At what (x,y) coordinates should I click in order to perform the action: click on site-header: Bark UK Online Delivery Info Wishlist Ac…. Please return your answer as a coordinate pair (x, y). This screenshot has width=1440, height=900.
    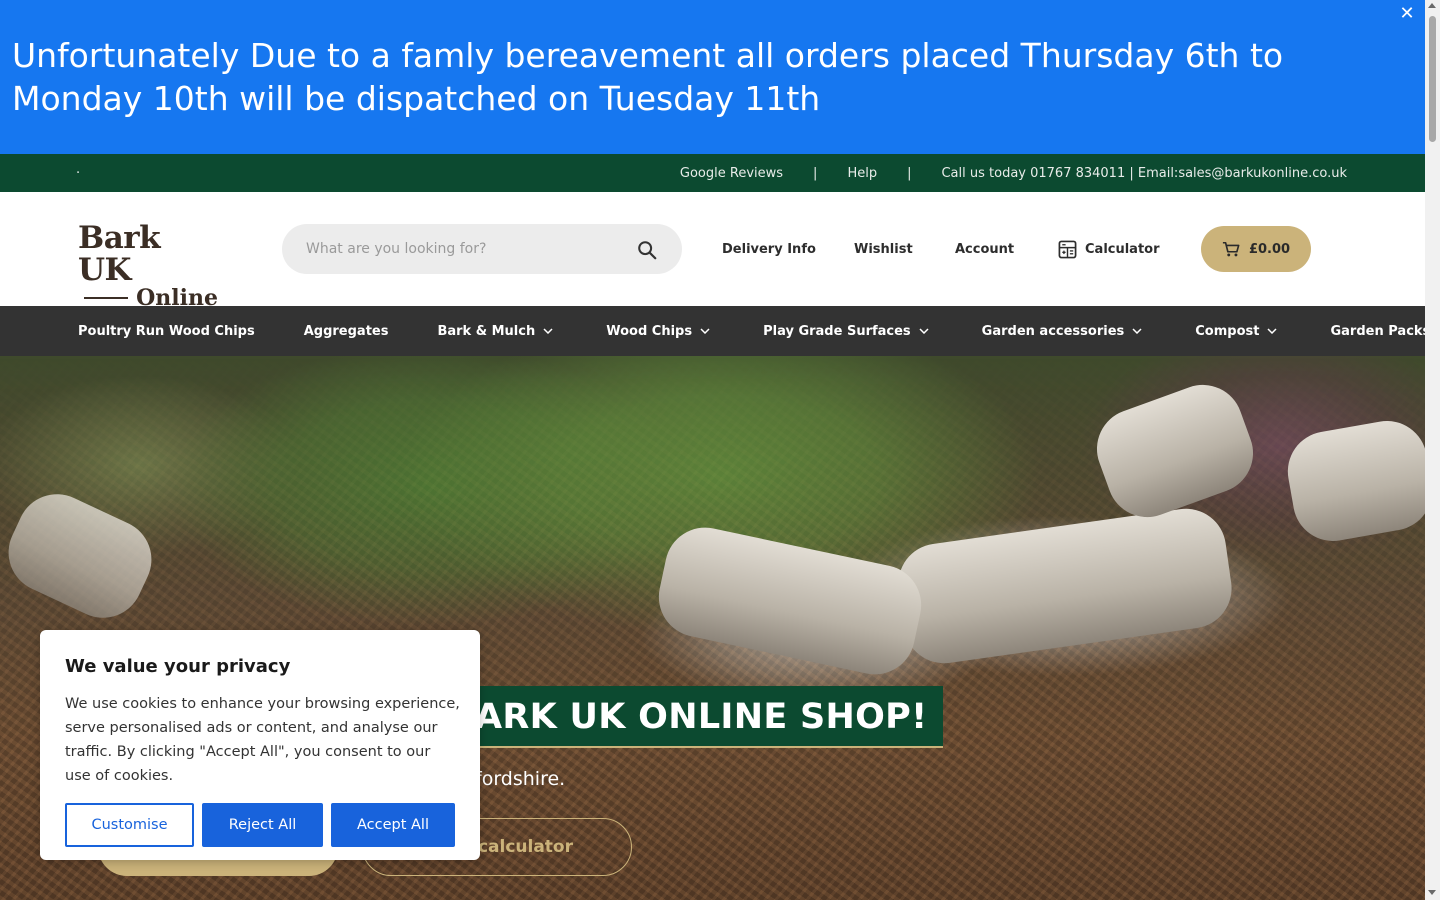
    Looking at the image, I should click on (712, 251).